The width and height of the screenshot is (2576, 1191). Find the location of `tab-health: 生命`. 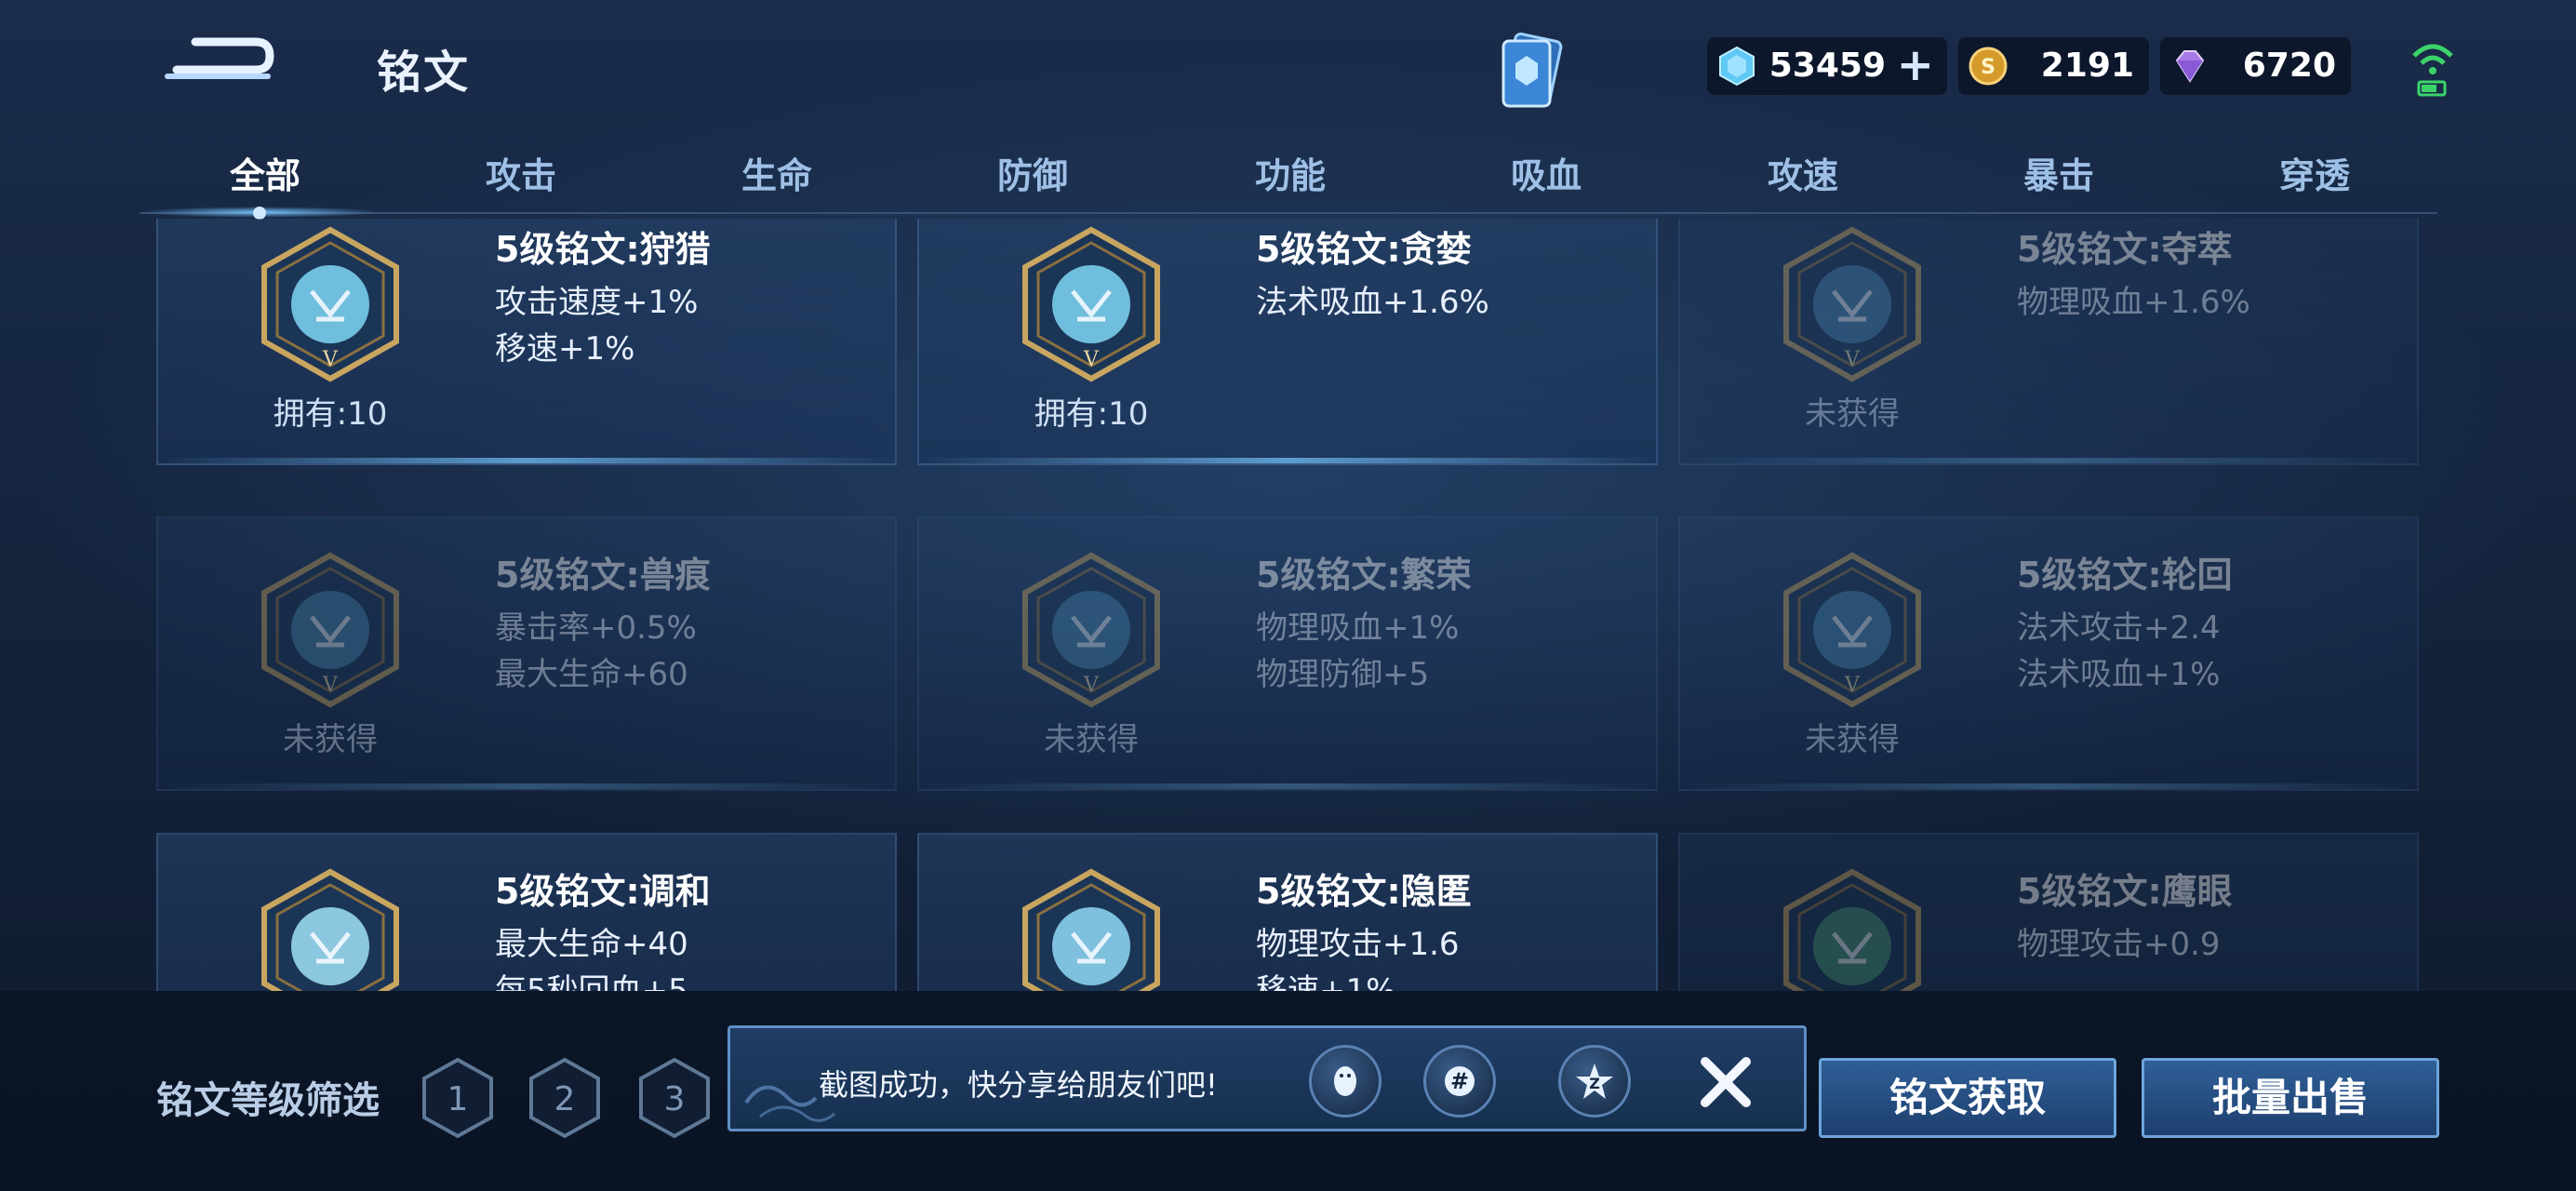

tab-health: 生命 is located at coordinates (776, 172).